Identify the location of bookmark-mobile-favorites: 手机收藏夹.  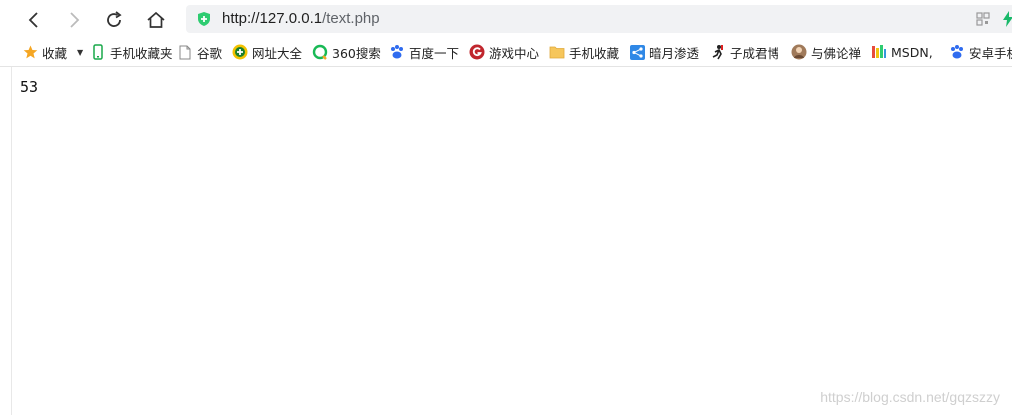
(131, 52).